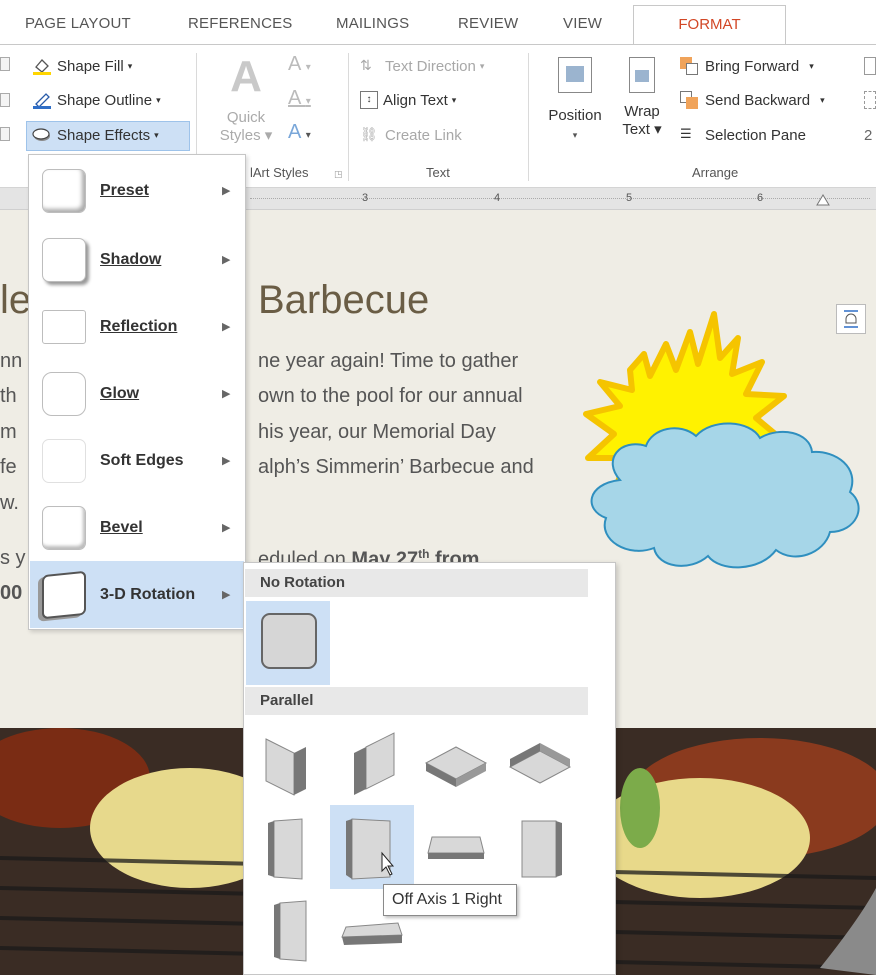  Describe the element at coordinates (752, 66) in the screenshot. I see `bring-forward-label: Bring Forward` at that location.